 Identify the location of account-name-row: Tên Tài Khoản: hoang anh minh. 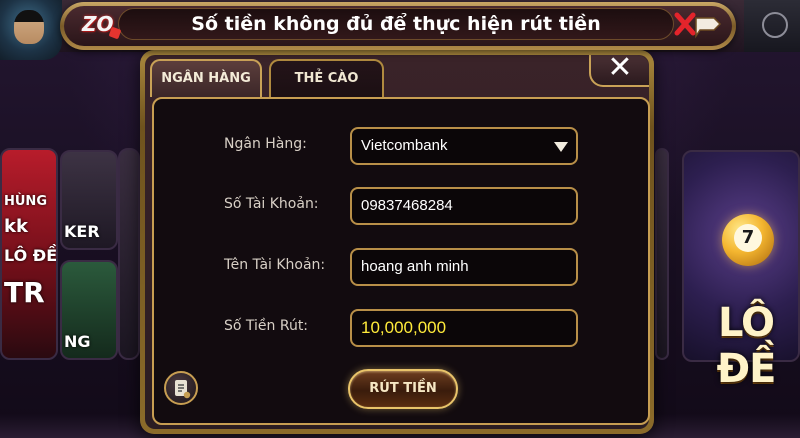
(403, 267).